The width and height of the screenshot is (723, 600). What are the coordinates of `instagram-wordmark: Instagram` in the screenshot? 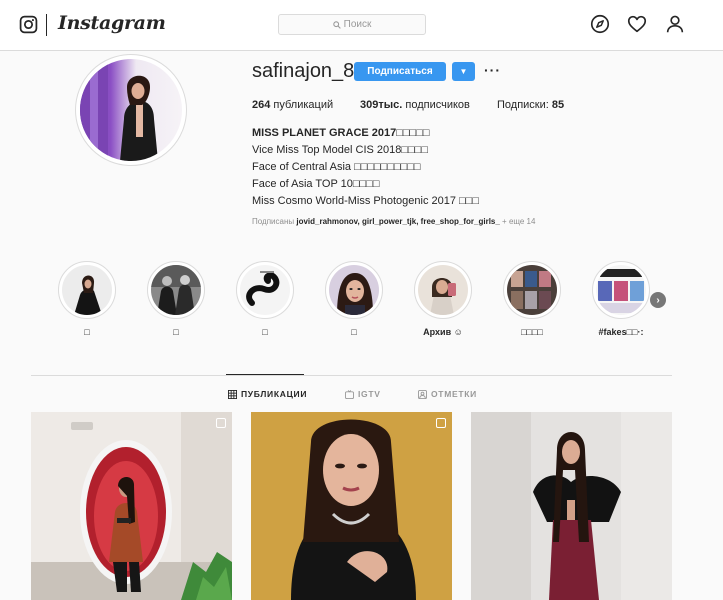 It's located at (112, 23).